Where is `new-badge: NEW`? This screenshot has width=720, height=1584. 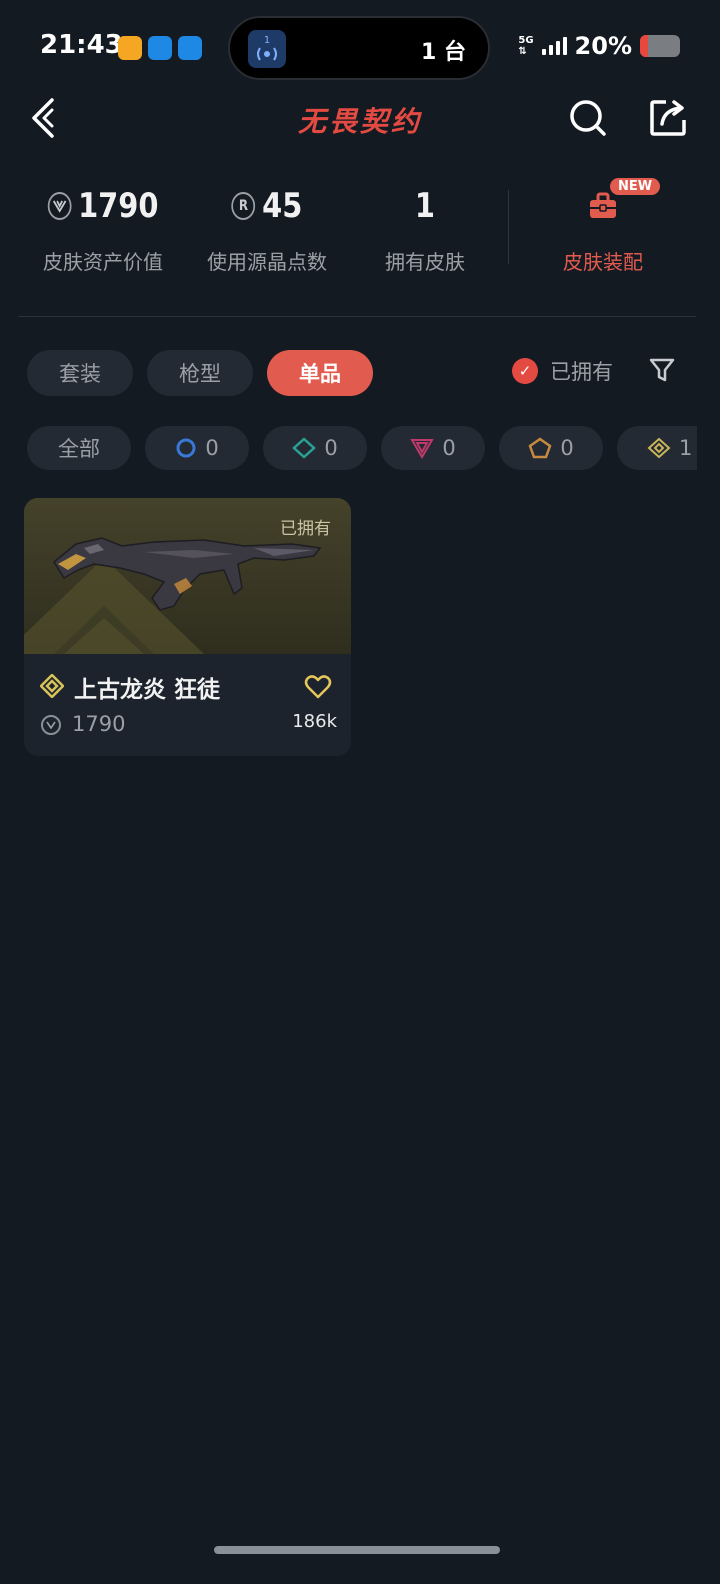 new-badge: NEW is located at coordinates (635, 186).